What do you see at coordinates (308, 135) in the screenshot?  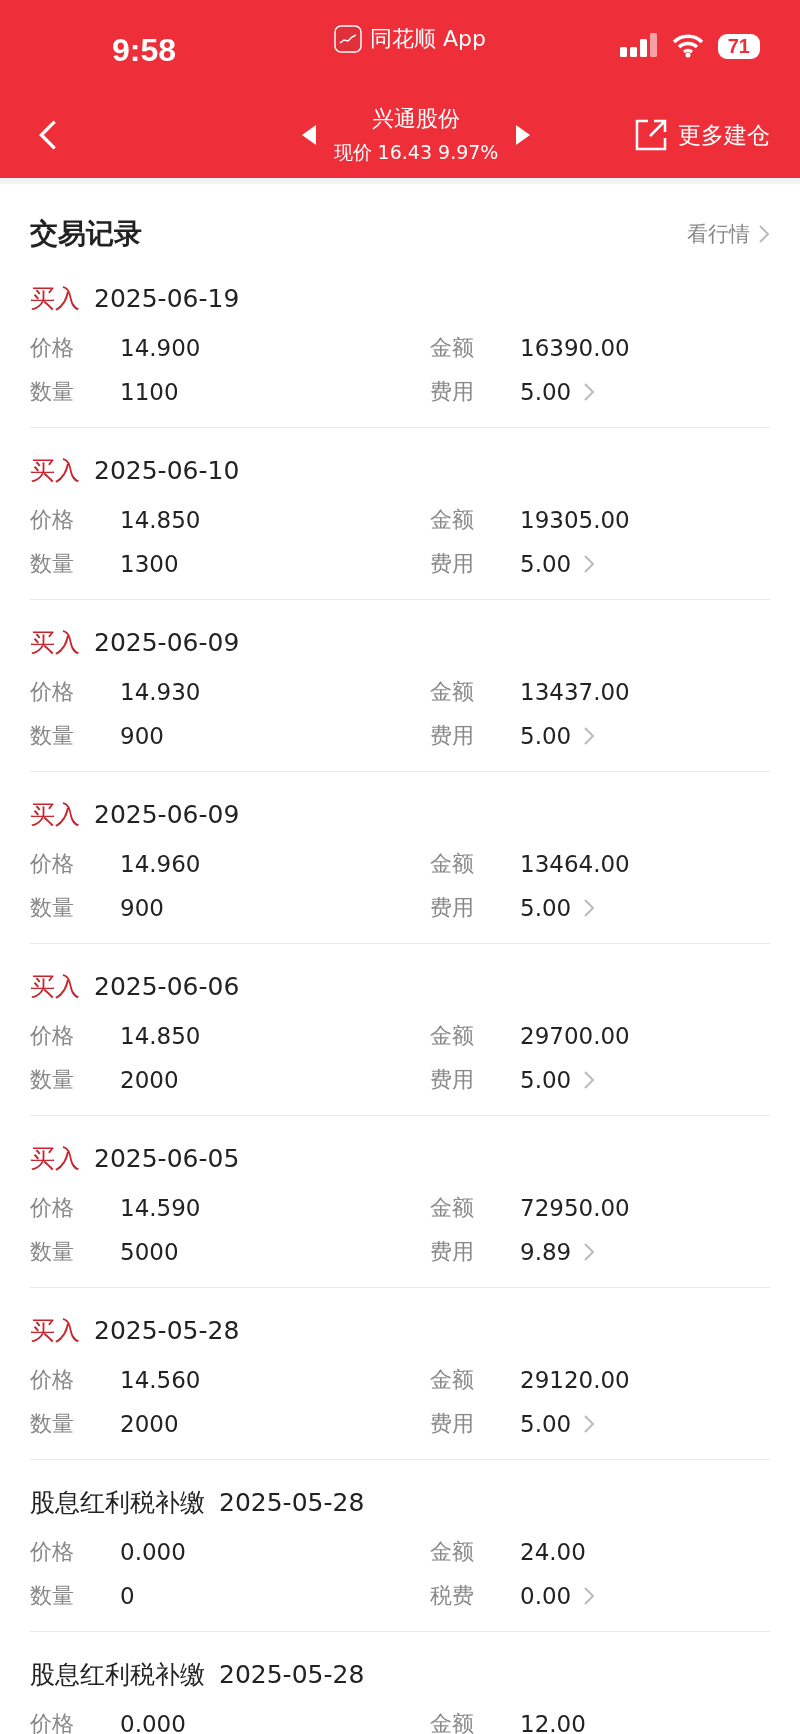 I see `previous-triangle-icon` at bounding box center [308, 135].